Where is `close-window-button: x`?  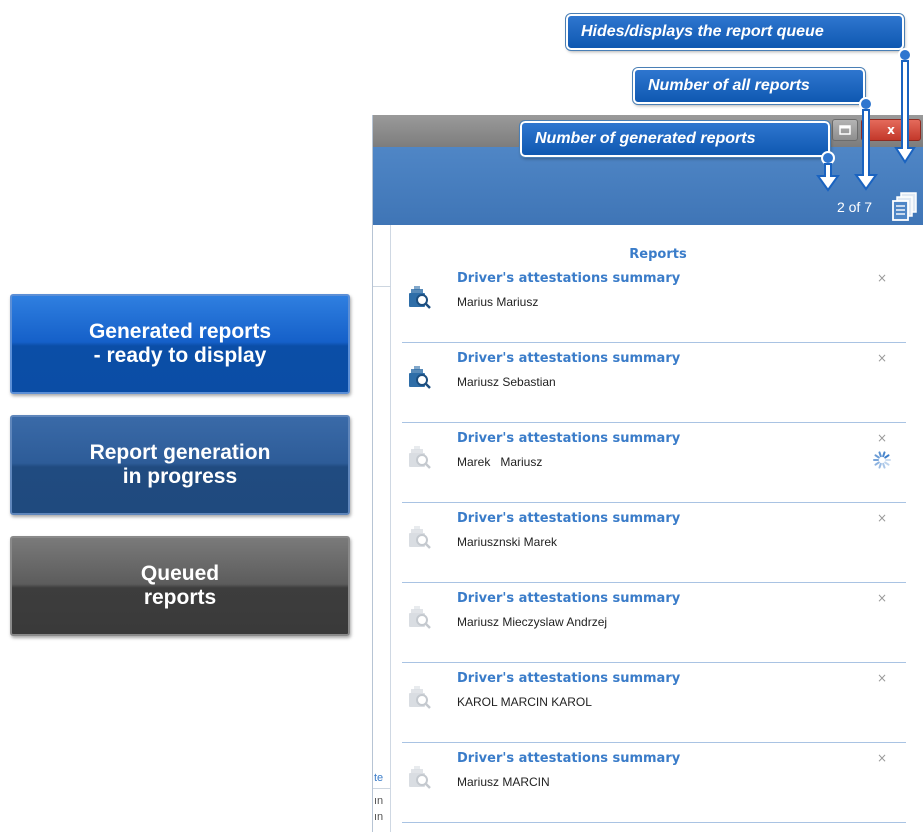 close-window-button: x is located at coordinates (891, 130).